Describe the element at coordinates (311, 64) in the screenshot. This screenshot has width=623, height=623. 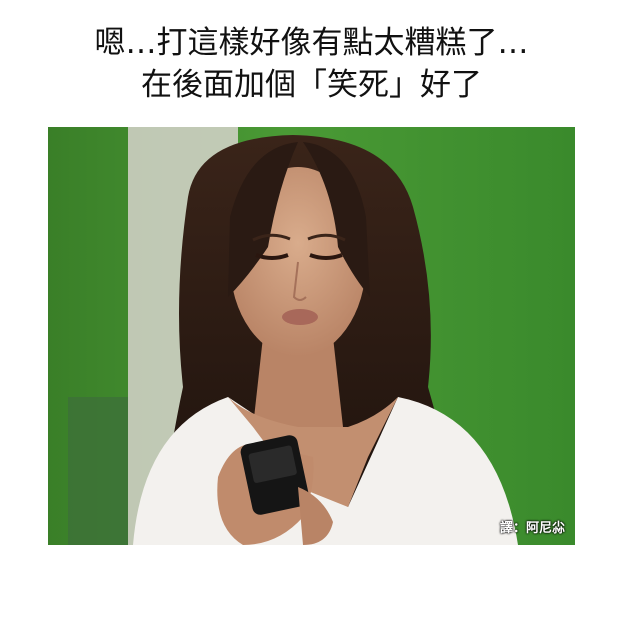
I see `meme-caption: 嗯…打這樣好像有點太糟糕了… 在後面加個「笑死」好了` at that location.